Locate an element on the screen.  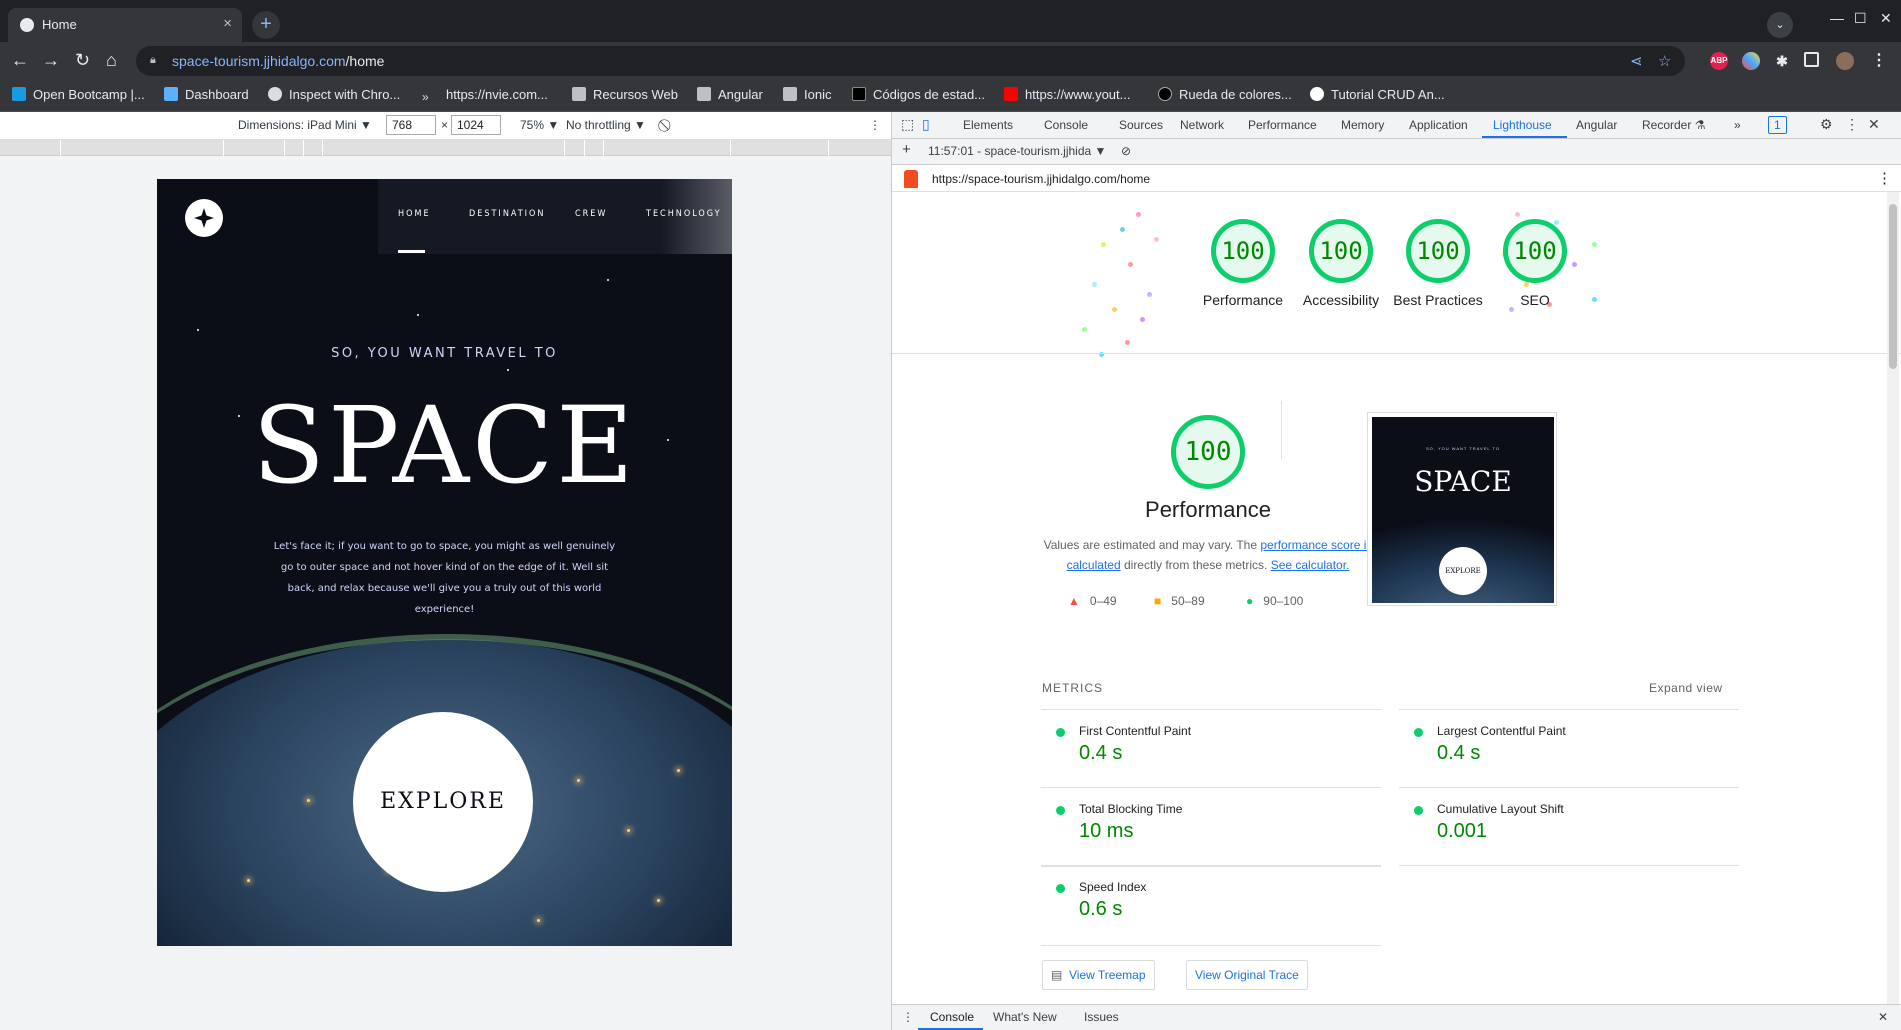
adblock-icon: ABP is located at coordinates (1719, 61).